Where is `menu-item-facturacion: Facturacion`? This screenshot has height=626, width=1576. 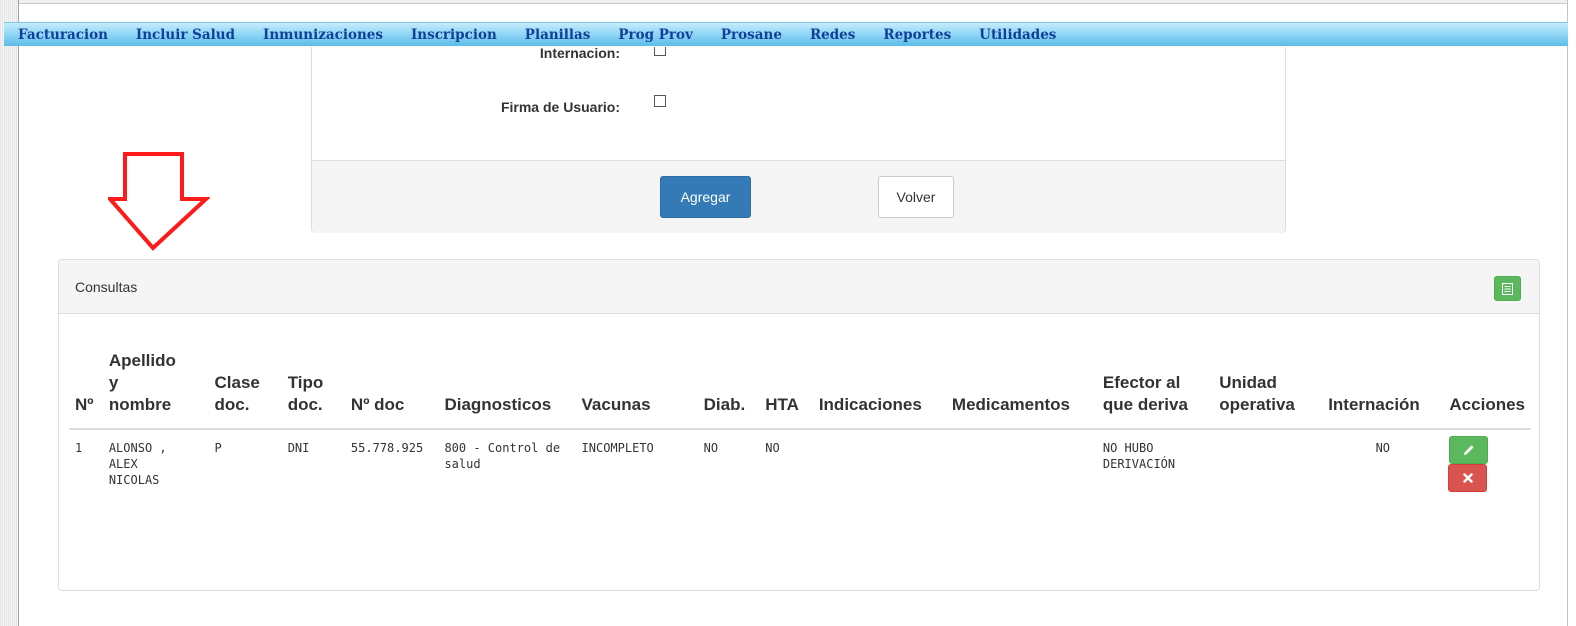
menu-item-facturacion: Facturacion is located at coordinates (63, 35).